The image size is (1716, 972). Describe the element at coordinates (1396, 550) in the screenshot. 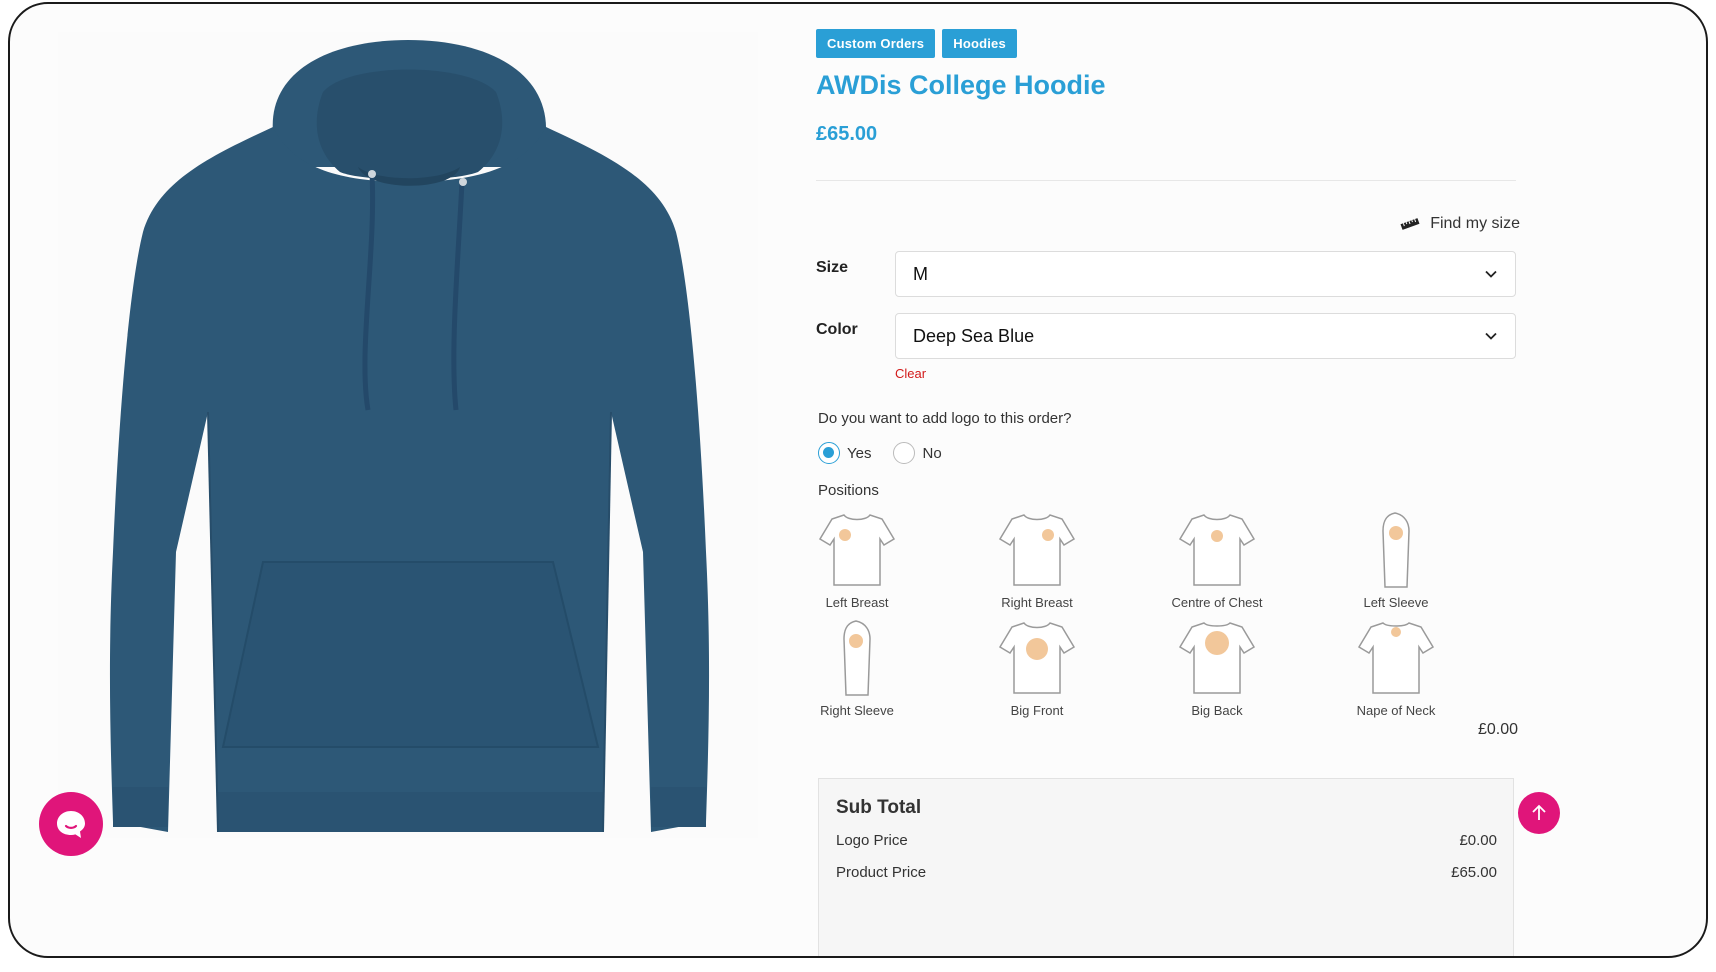

I see `tshirt-left-sleeve-icon` at that location.